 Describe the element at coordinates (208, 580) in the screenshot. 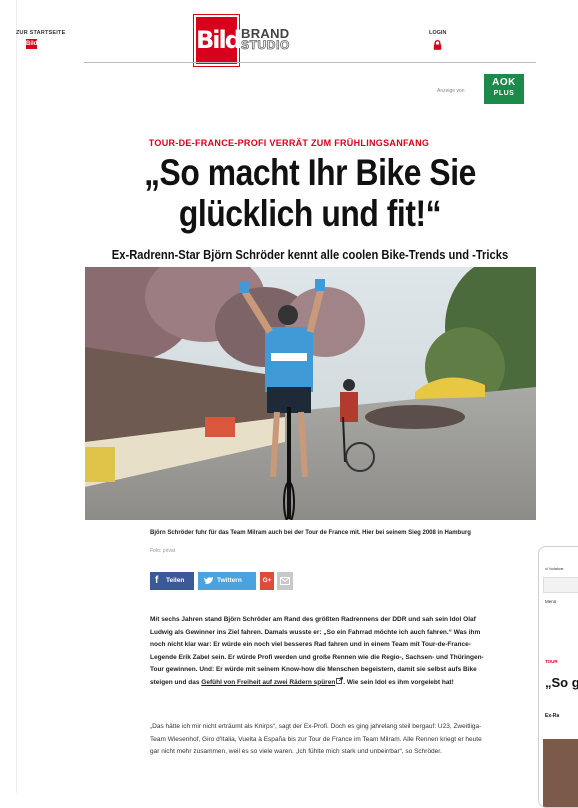

I see `twitter-icon` at that location.